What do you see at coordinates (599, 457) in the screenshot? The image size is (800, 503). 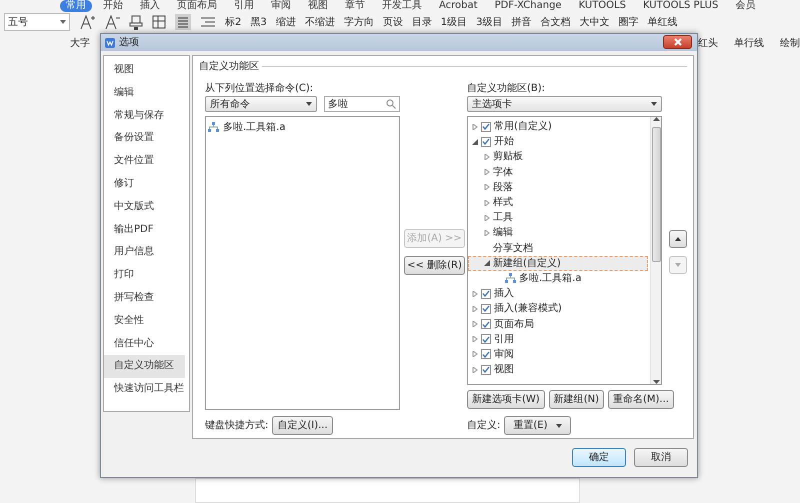 I see `ok-button: 确定` at bounding box center [599, 457].